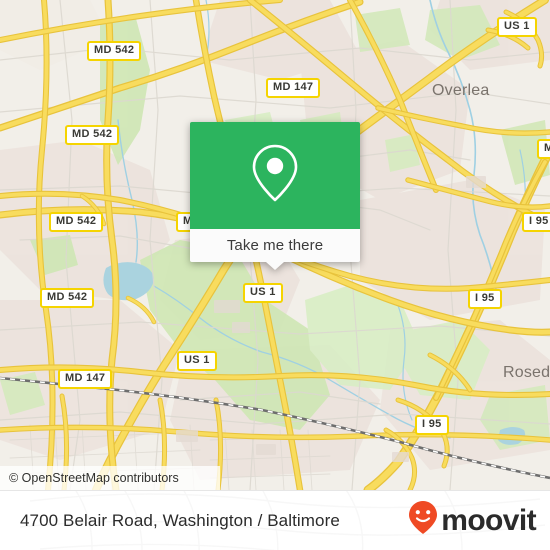 Image resolution: width=550 pixels, height=550 pixels. Describe the element at coordinates (461, 90) in the screenshot. I see `place-label-overlea: Overlea` at that location.